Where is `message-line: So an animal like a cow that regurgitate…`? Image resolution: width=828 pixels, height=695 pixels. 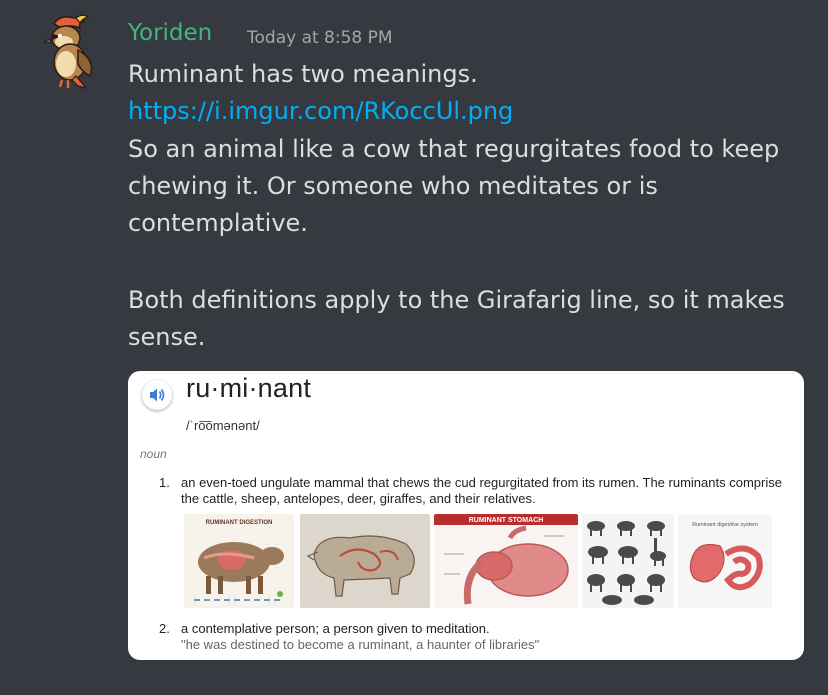
message-line: So an animal like a cow that regurgitate… is located at coordinates (454, 149).